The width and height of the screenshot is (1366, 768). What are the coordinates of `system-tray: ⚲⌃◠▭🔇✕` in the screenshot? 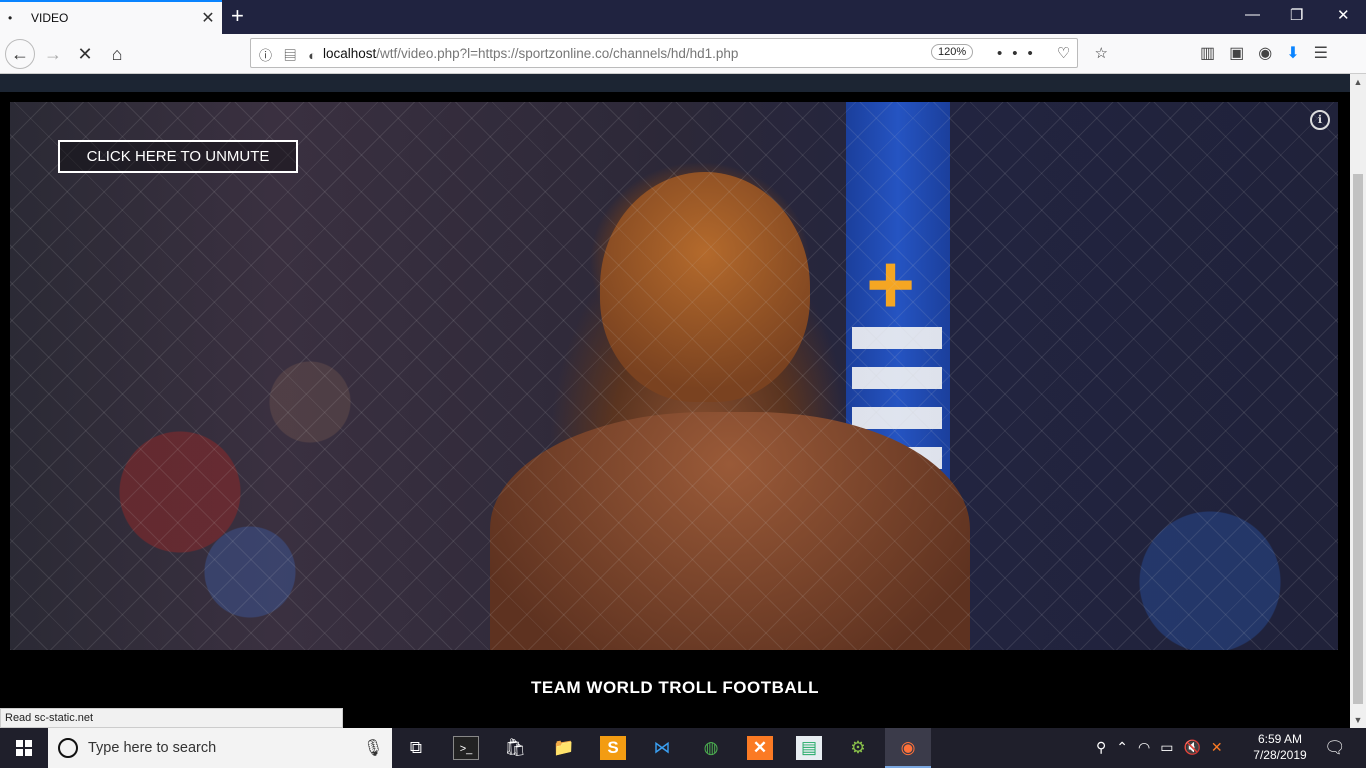 It's located at (1164, 747).